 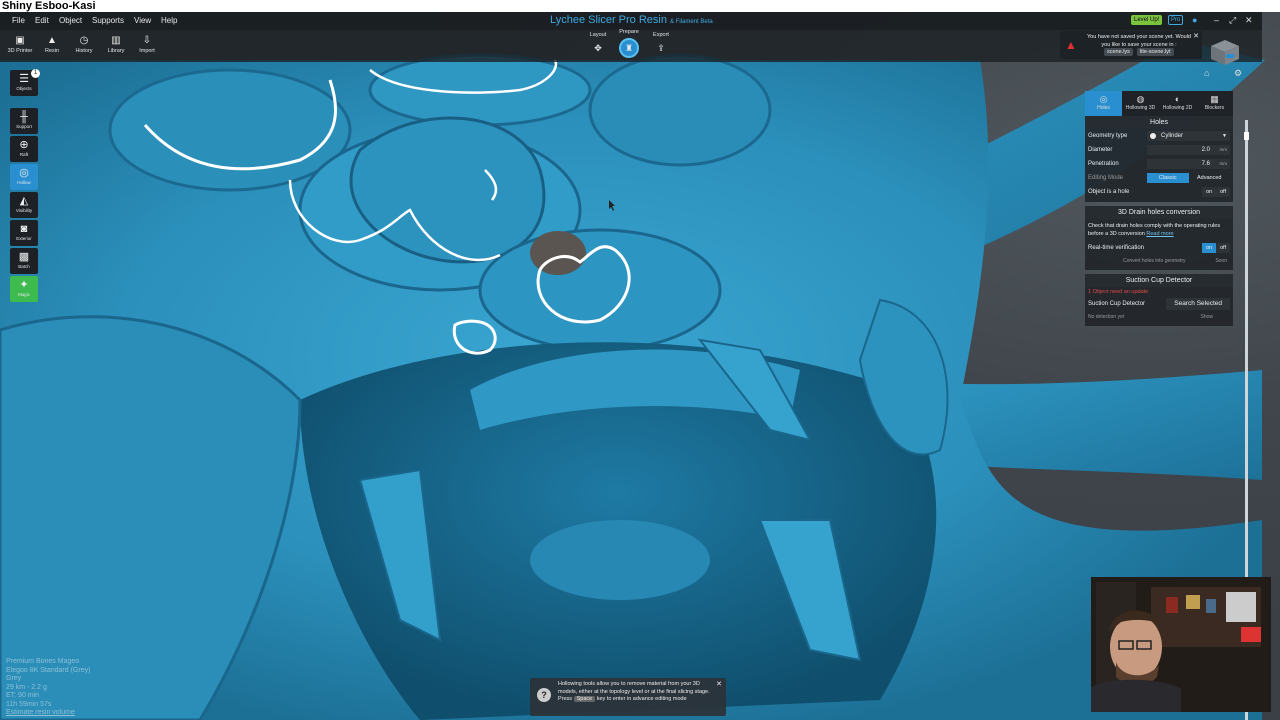 I want to click on read-more-link: Read more, so click(x=1159, y=234).